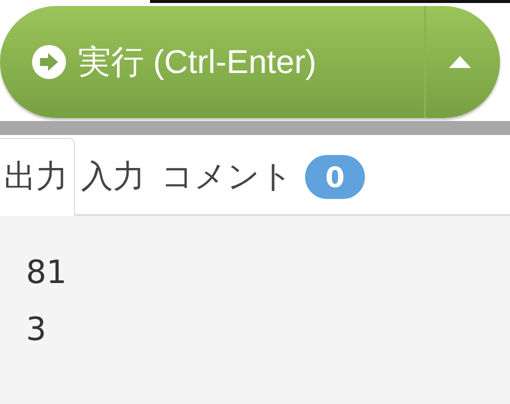 This screenshot has height=404, width=510. What do you see at coordinates (49, 62) in the screenshot?
I see `arrow-circle-icon` at bounding box center [49, 62].